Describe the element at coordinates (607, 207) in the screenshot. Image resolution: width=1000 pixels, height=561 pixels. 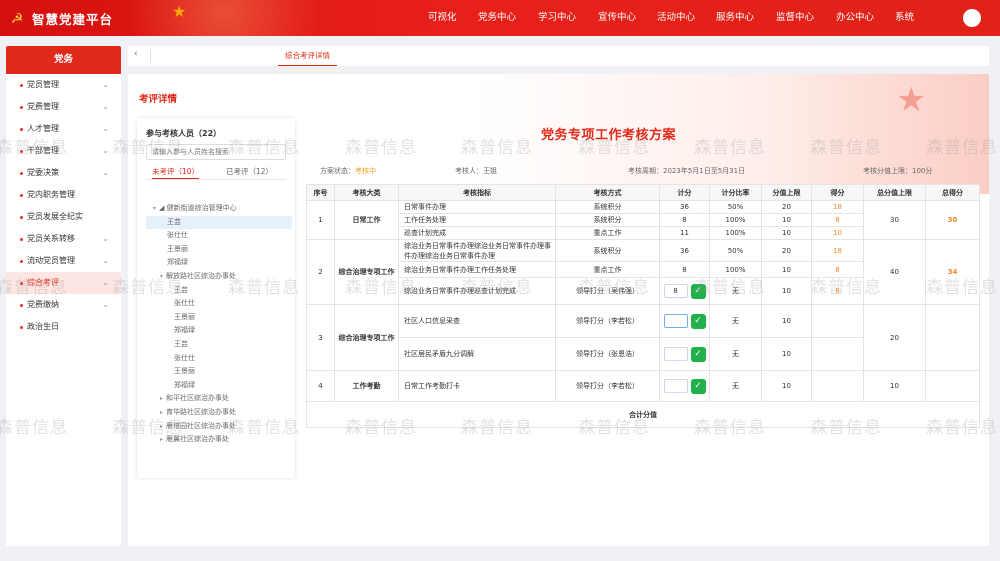
I see `cell-method: 系统积分` at that location.